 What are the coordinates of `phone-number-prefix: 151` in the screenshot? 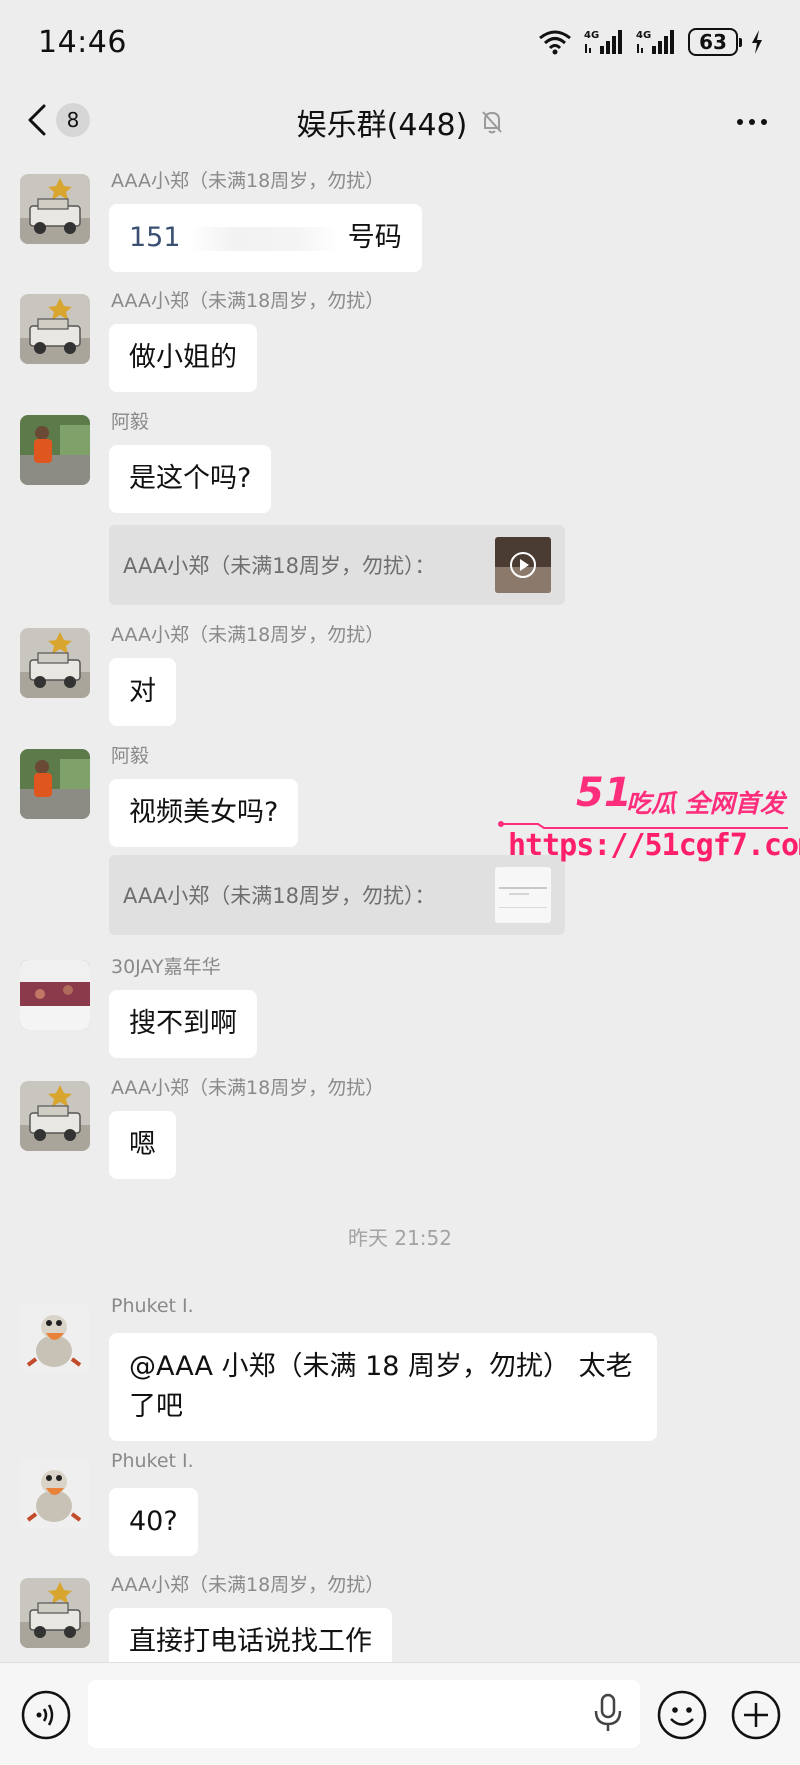 It's located at (155, 237).